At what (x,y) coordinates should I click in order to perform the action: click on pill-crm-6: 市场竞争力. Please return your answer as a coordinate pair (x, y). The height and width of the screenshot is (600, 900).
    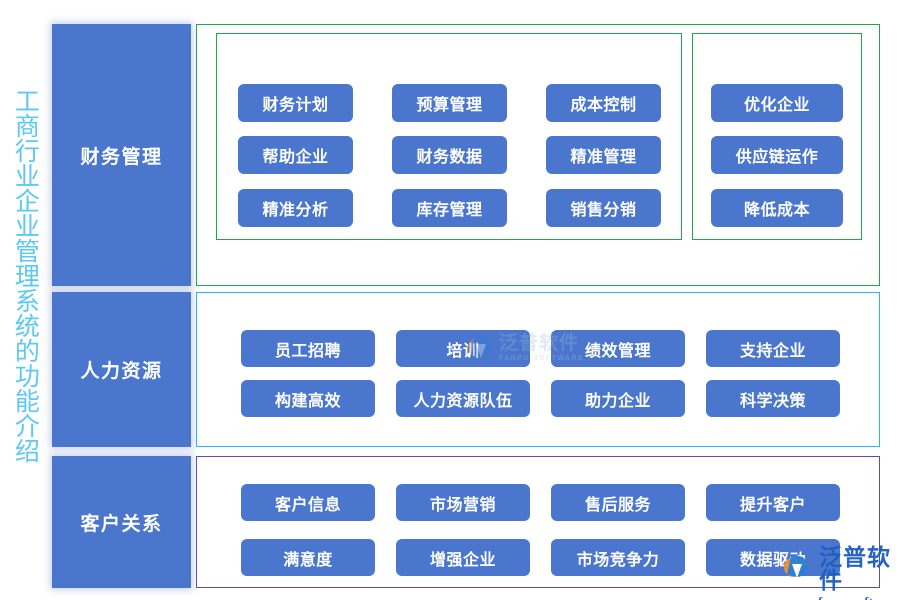
    Looking at the image, I should click on (618, 557).